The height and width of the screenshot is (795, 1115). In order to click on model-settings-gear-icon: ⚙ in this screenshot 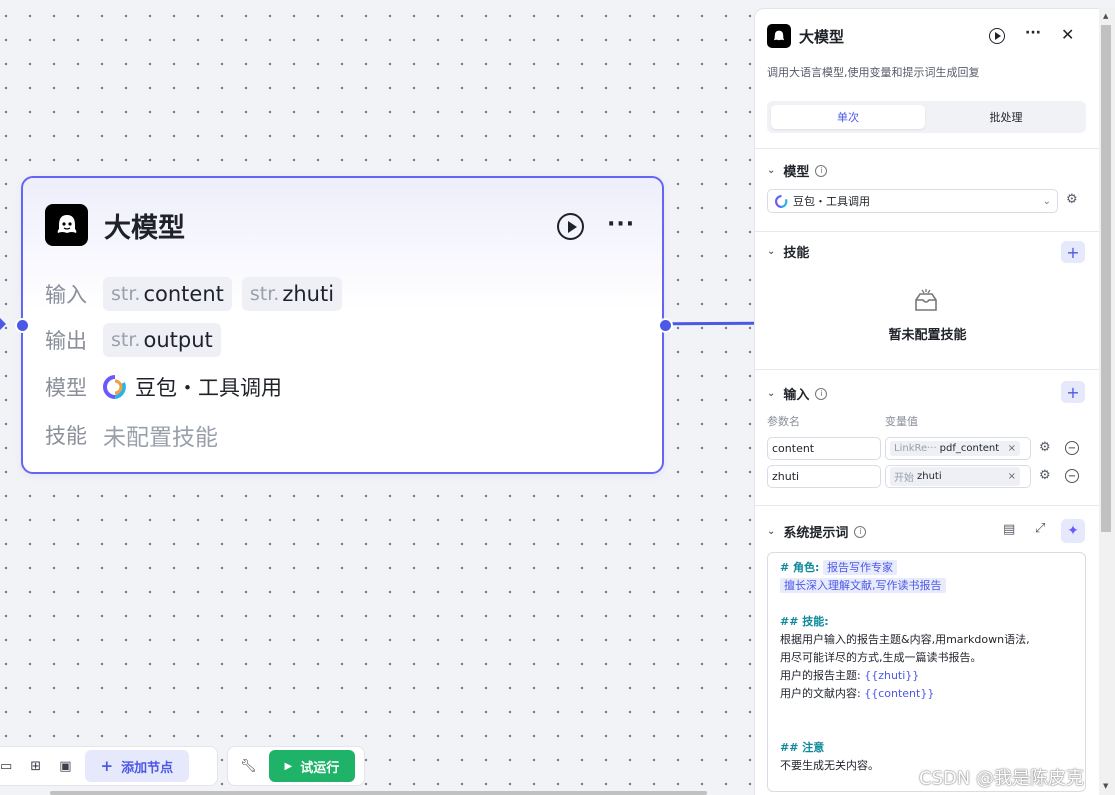, I will do `click(1072, 199)`.